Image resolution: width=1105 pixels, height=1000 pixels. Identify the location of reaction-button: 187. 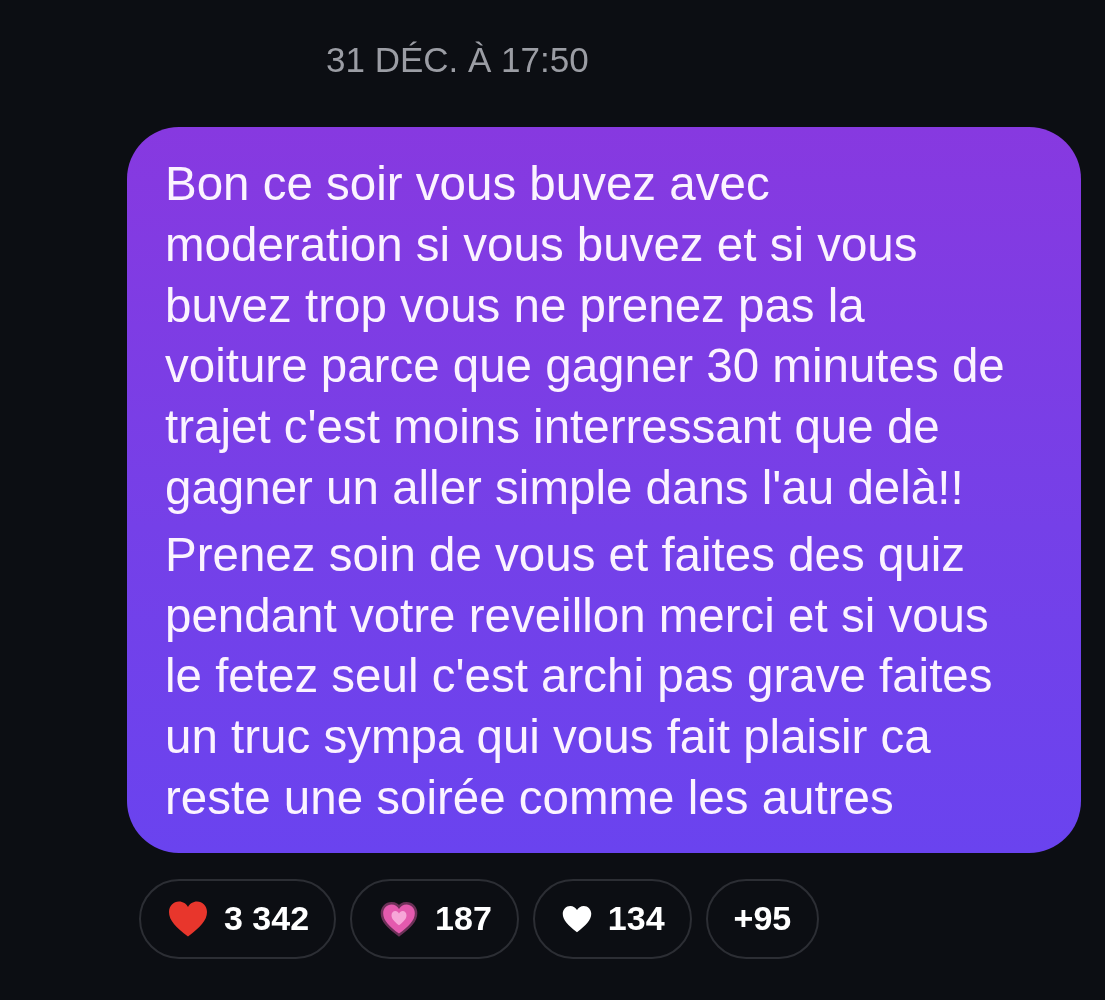
(434, 918).